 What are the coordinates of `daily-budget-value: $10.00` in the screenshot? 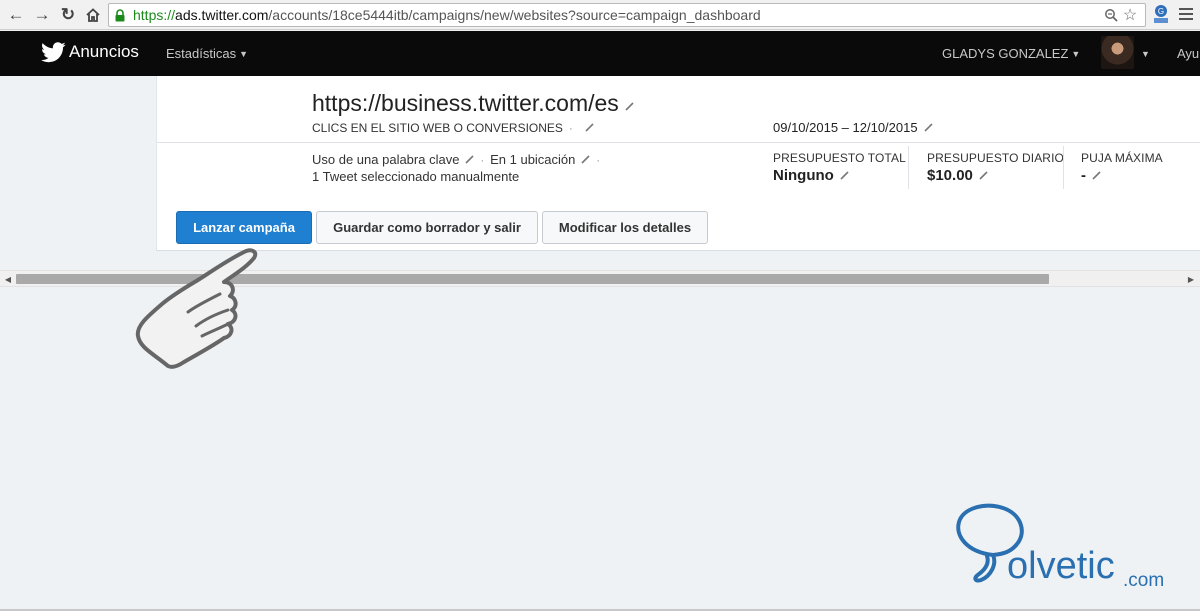 It's located at (957, 175).